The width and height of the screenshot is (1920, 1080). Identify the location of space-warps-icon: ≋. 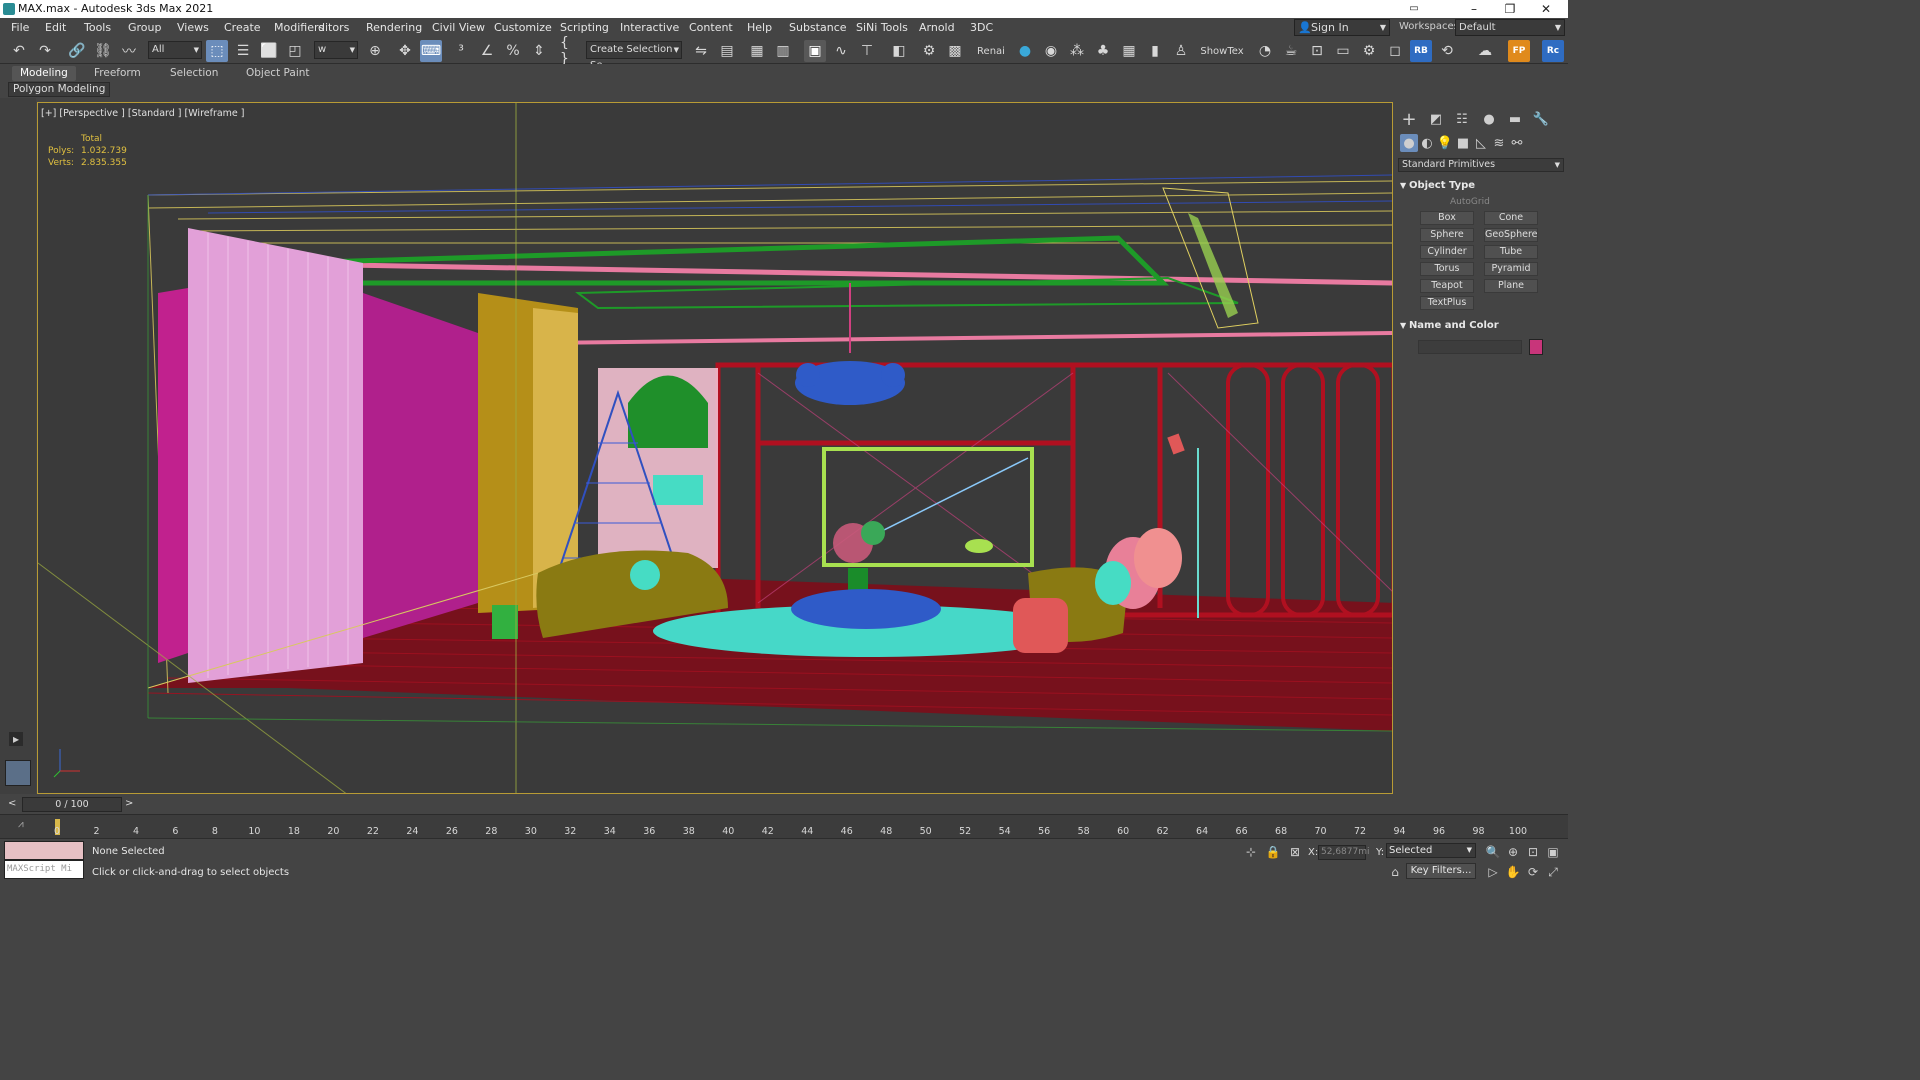
(1499, 143).